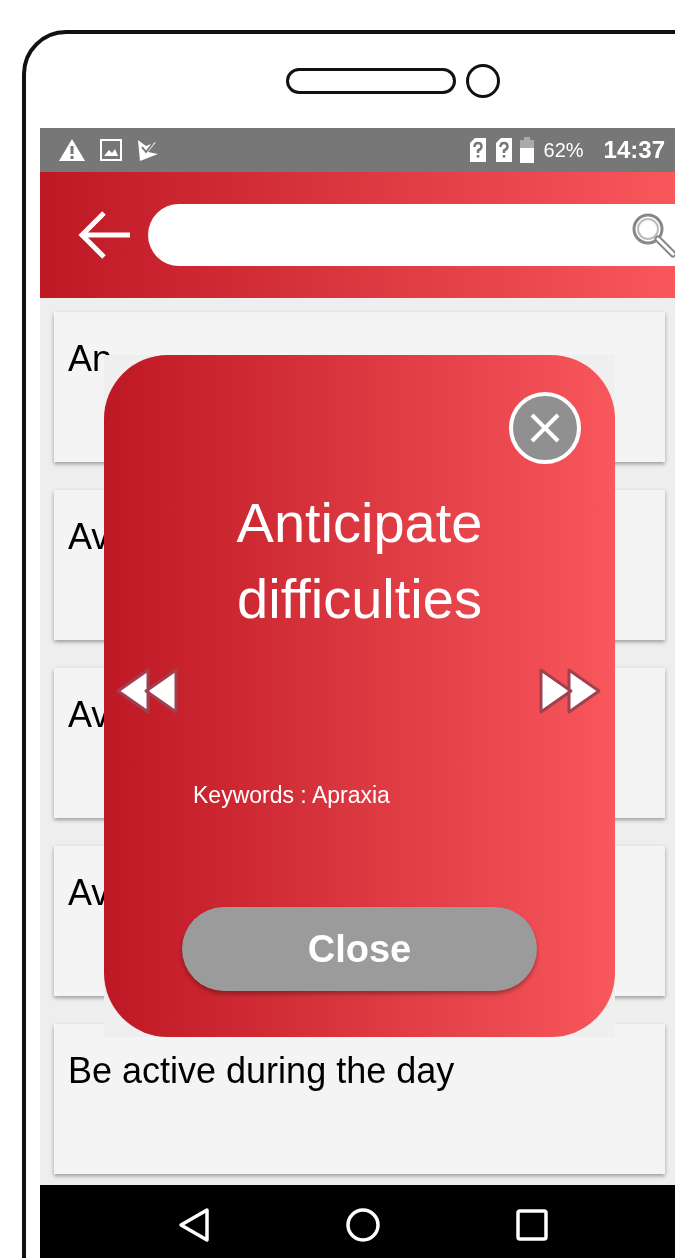 The image size is (675, 1258). Describe the element at coordinates (362, 1225) in the screenshot. I see `home-circle-icon` at that location.